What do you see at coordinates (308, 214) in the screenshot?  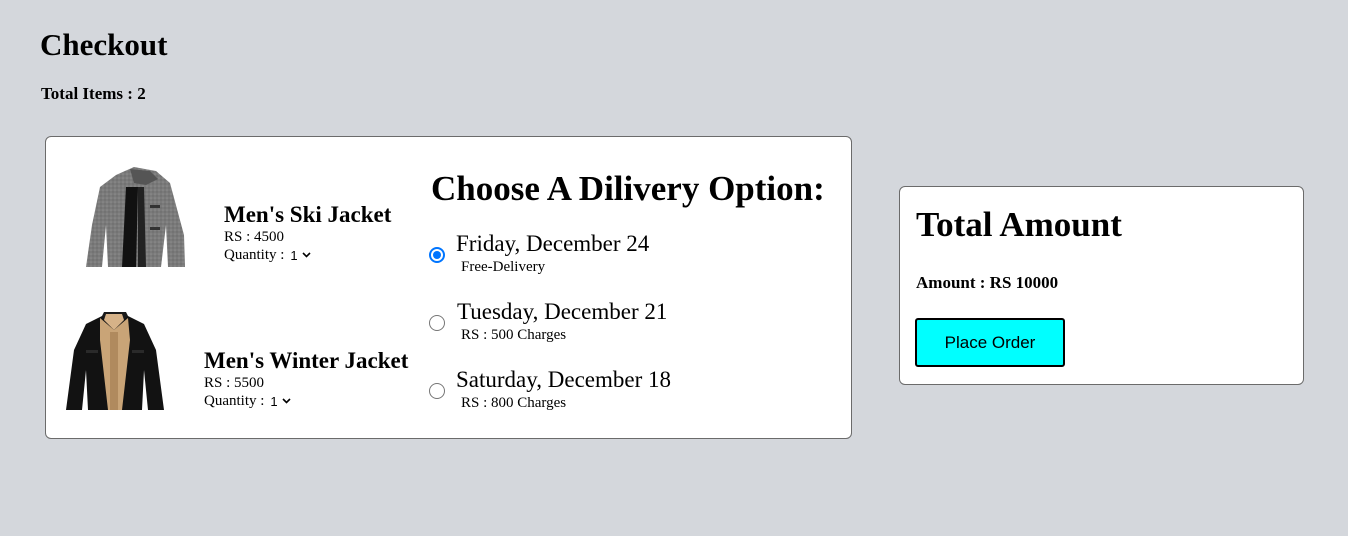 I see `product-name: Men's Ski Jacket` at bounding box center [308, 214].